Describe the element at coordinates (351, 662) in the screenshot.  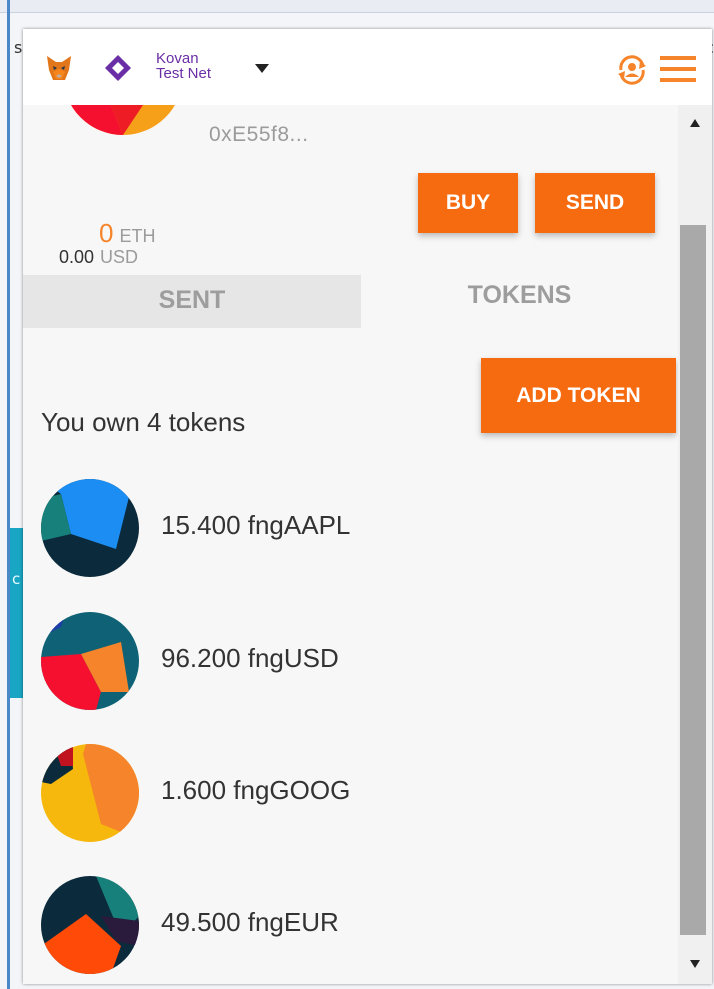
I see `token-list-item: 96.200 fngUSD` at that location.